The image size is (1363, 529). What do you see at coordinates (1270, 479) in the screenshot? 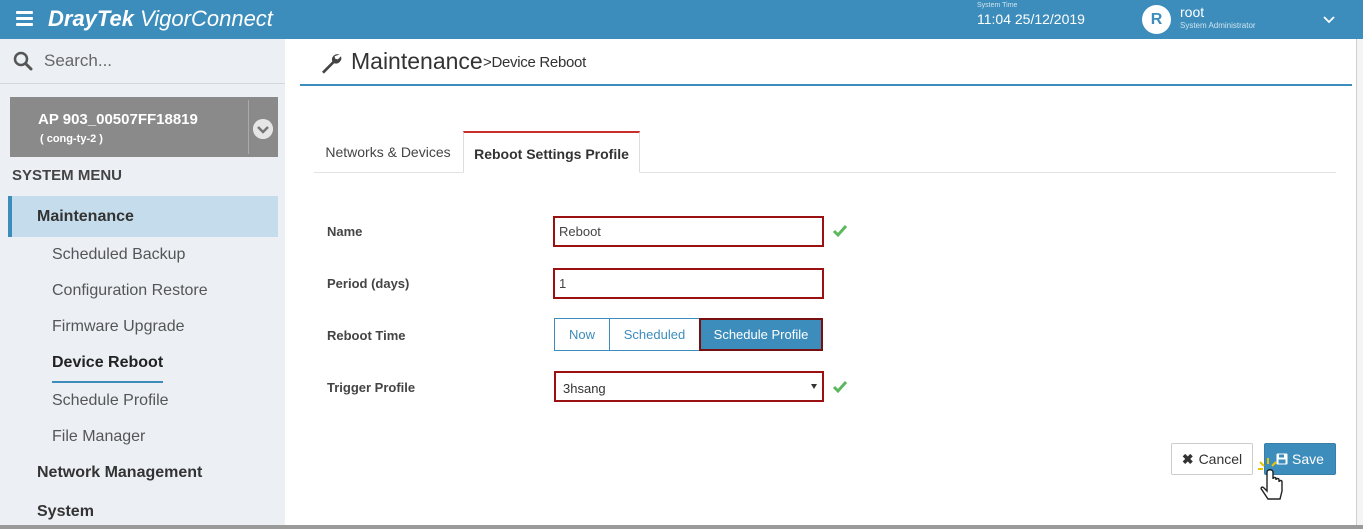
I see `hand-pointer-cursor-icon` at bounding box center [1270, 479].